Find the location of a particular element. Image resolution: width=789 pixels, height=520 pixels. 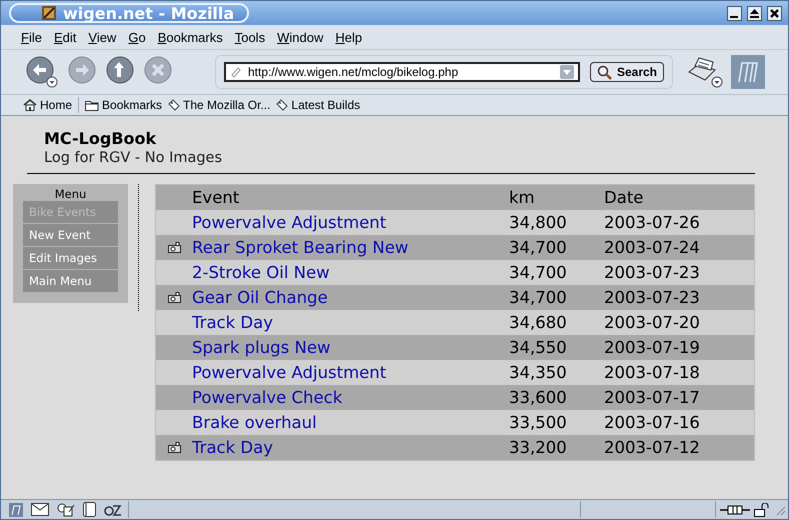

table-cell-text: 34,550 is located at coordinates (538, 347).